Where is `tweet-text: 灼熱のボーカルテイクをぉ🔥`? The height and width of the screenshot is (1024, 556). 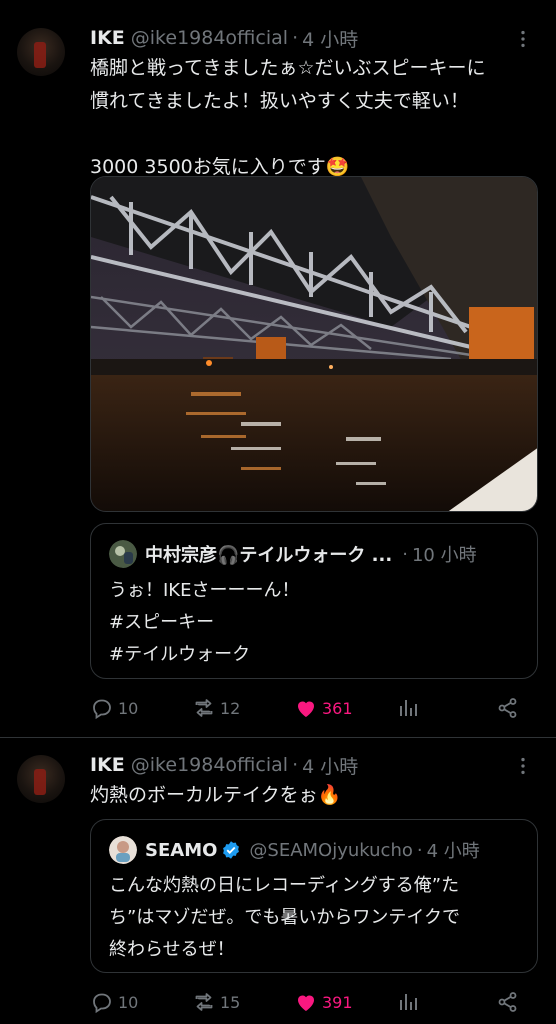
tweet-text: 灼熱のボーカルテイクをぉ🔥 is located at coordinates (216, 795).